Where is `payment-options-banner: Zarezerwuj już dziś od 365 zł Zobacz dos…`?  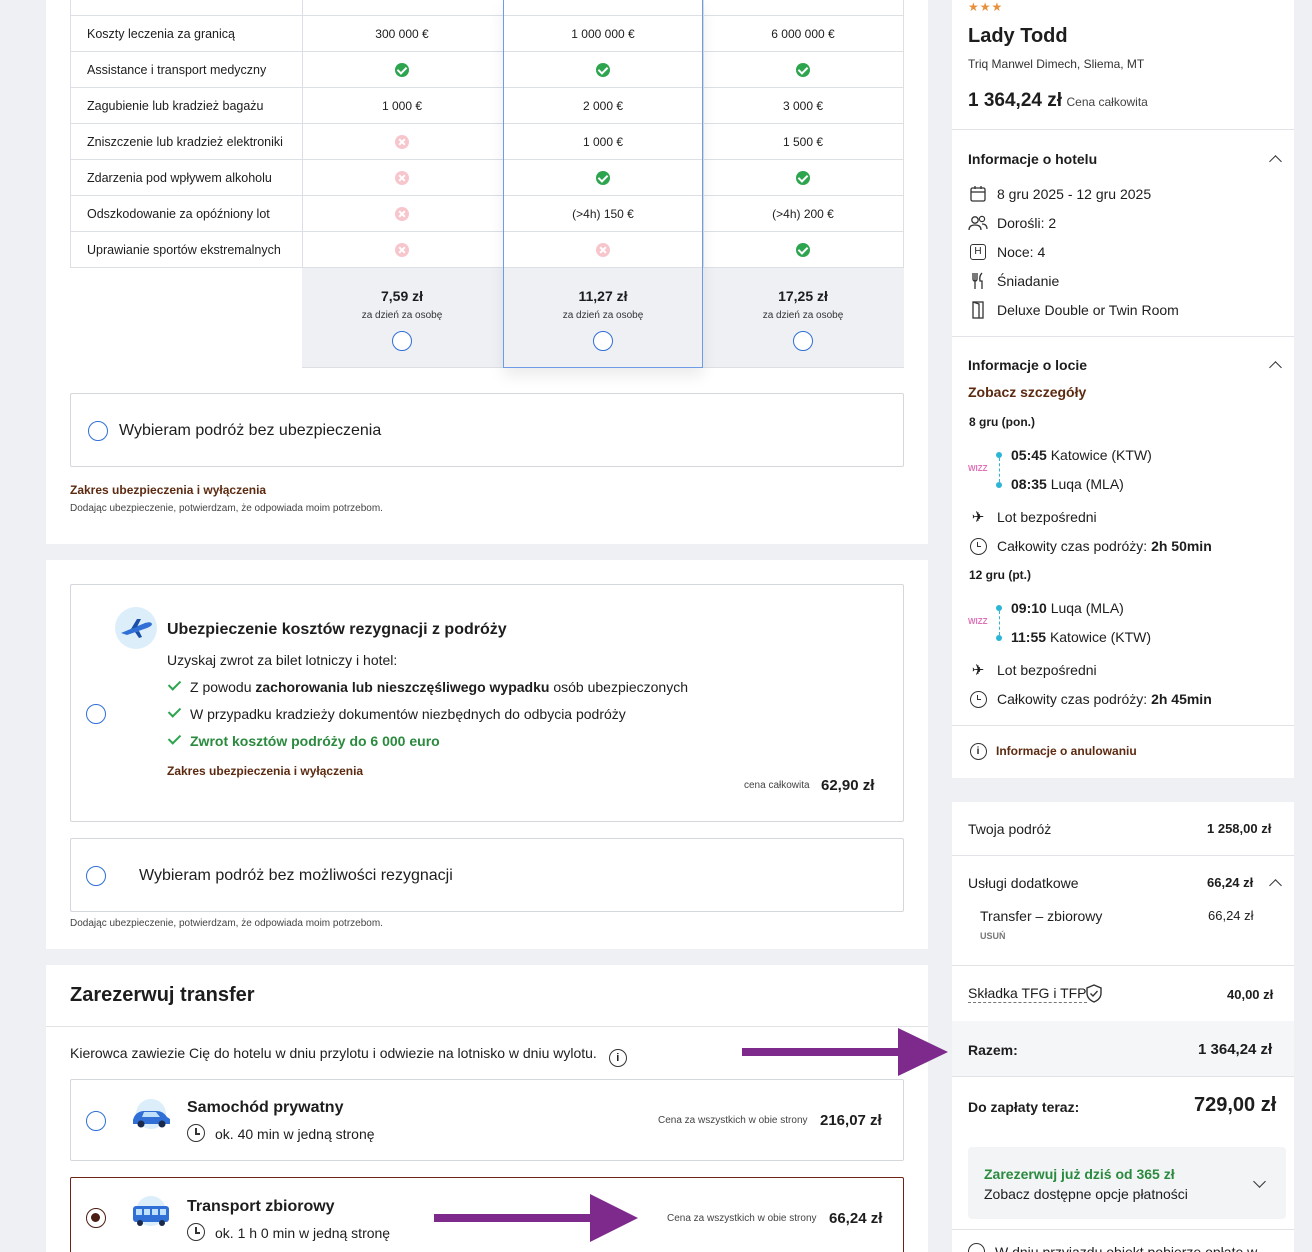 payment-options-banner: Zarezerwuj już dziś od 365 zł Zobacz dos… is located at coordinates (1127, 1183).